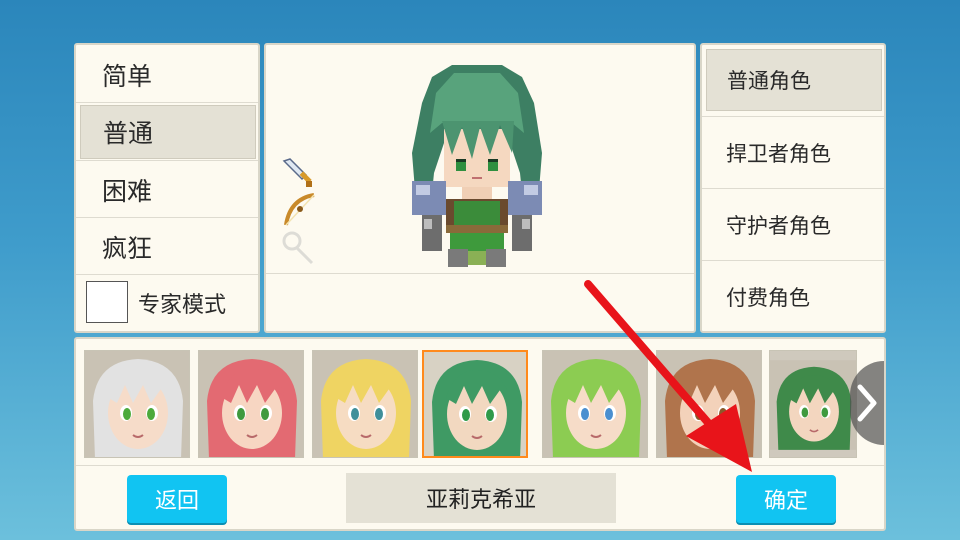 The height and width of the screenshot is (540, 960). What do you see at coordinates (768, 298) in the screenshot?
I see `role-paid-label: 付费角色` at bounding box center [768, 298].